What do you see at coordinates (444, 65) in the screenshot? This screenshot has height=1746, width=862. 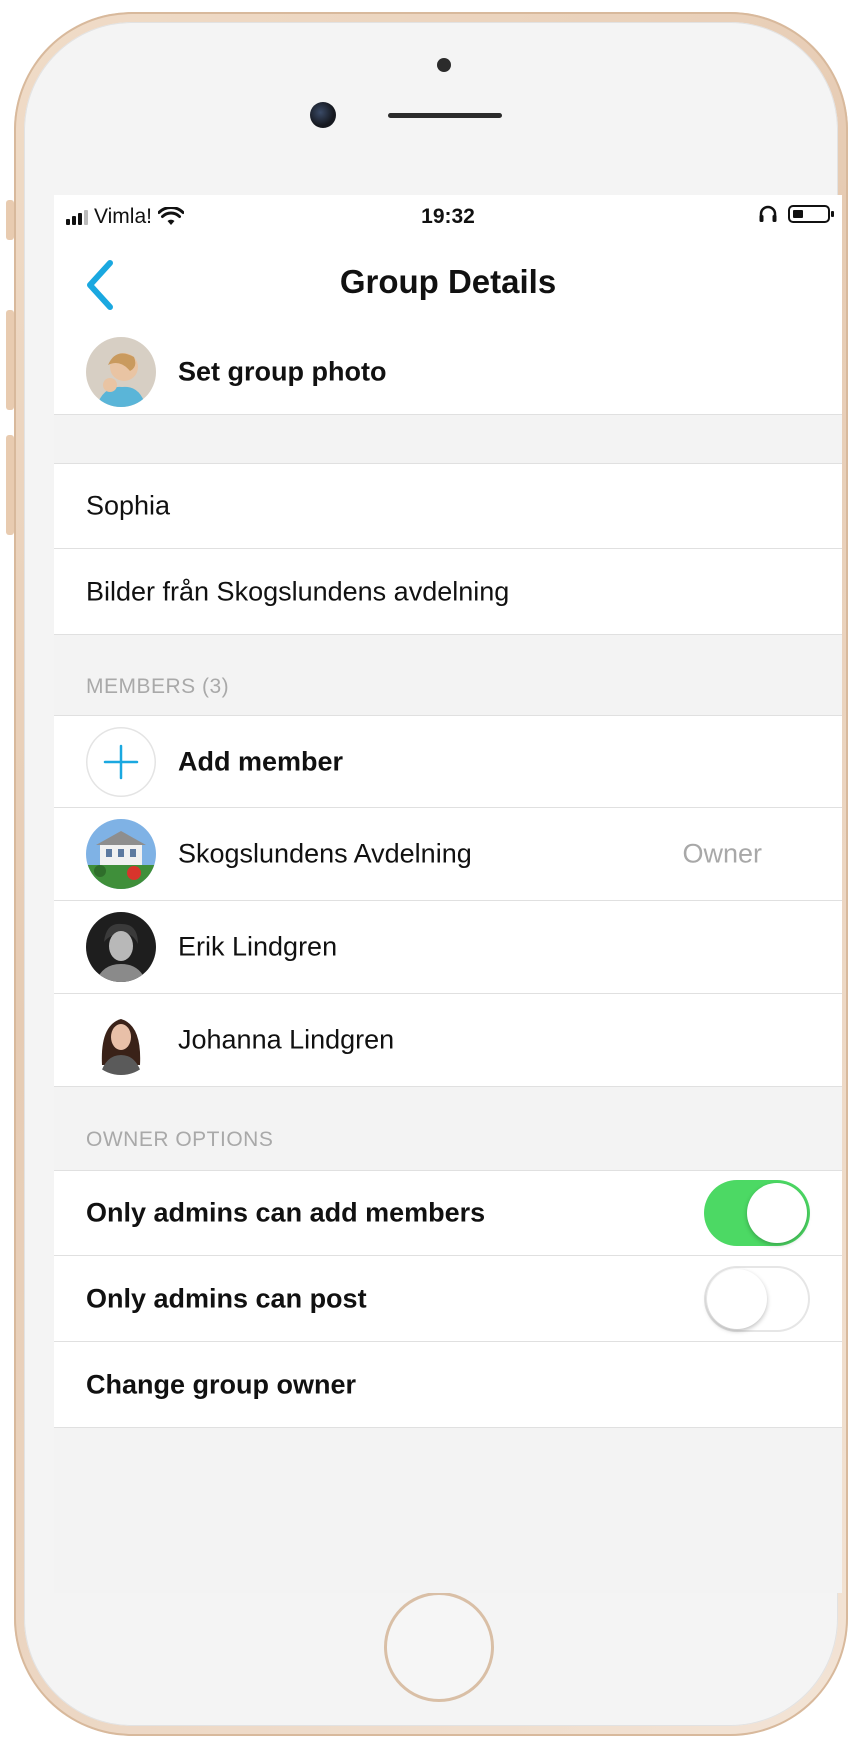 I see `proximity-sensor` at bounding box center [444, 65].